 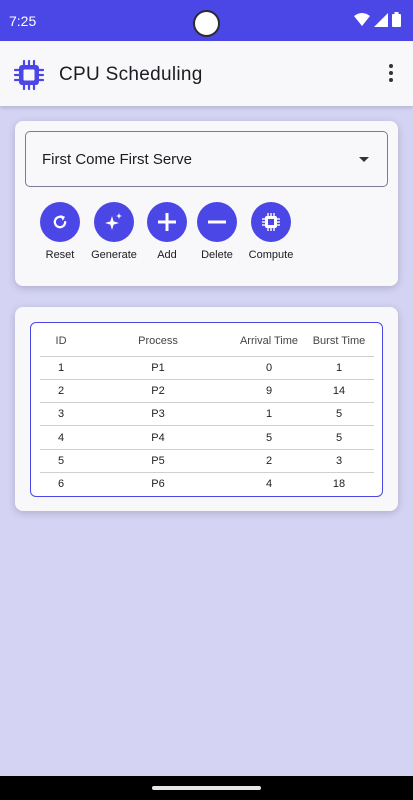 I want to click on algorithm-select-value: First Come First Serve, so click(x=117, y=159).